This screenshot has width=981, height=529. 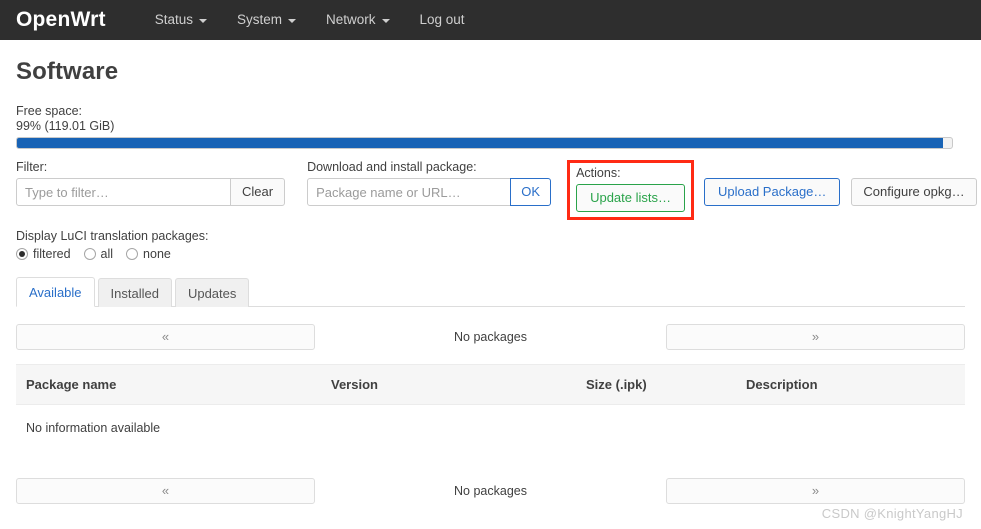 What do you see at coordinates (134, 292) in the screenshot?
I see `tab-installed: Installed` at bounding box center [134, 292].